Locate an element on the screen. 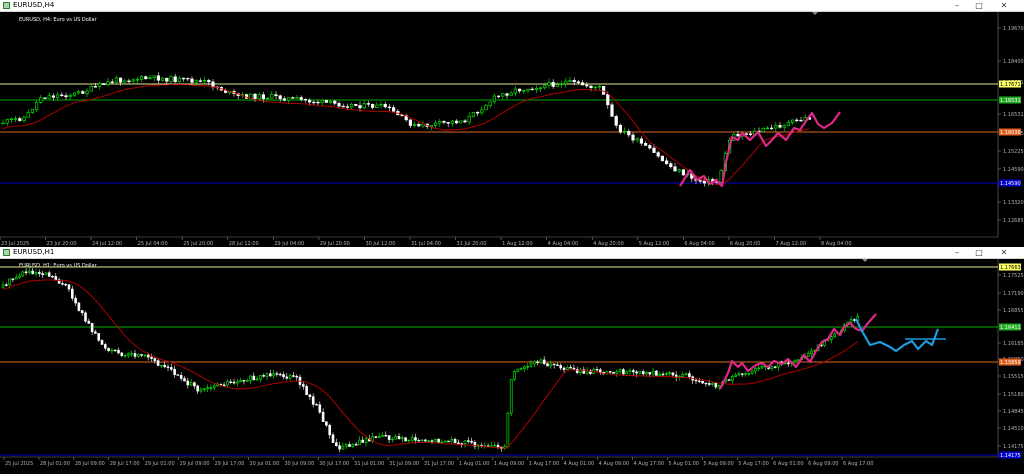 Image resolution: width=1024 pixels, height=474 pixels. price-label: 1.14510 is located at coordinates (1013, 429).